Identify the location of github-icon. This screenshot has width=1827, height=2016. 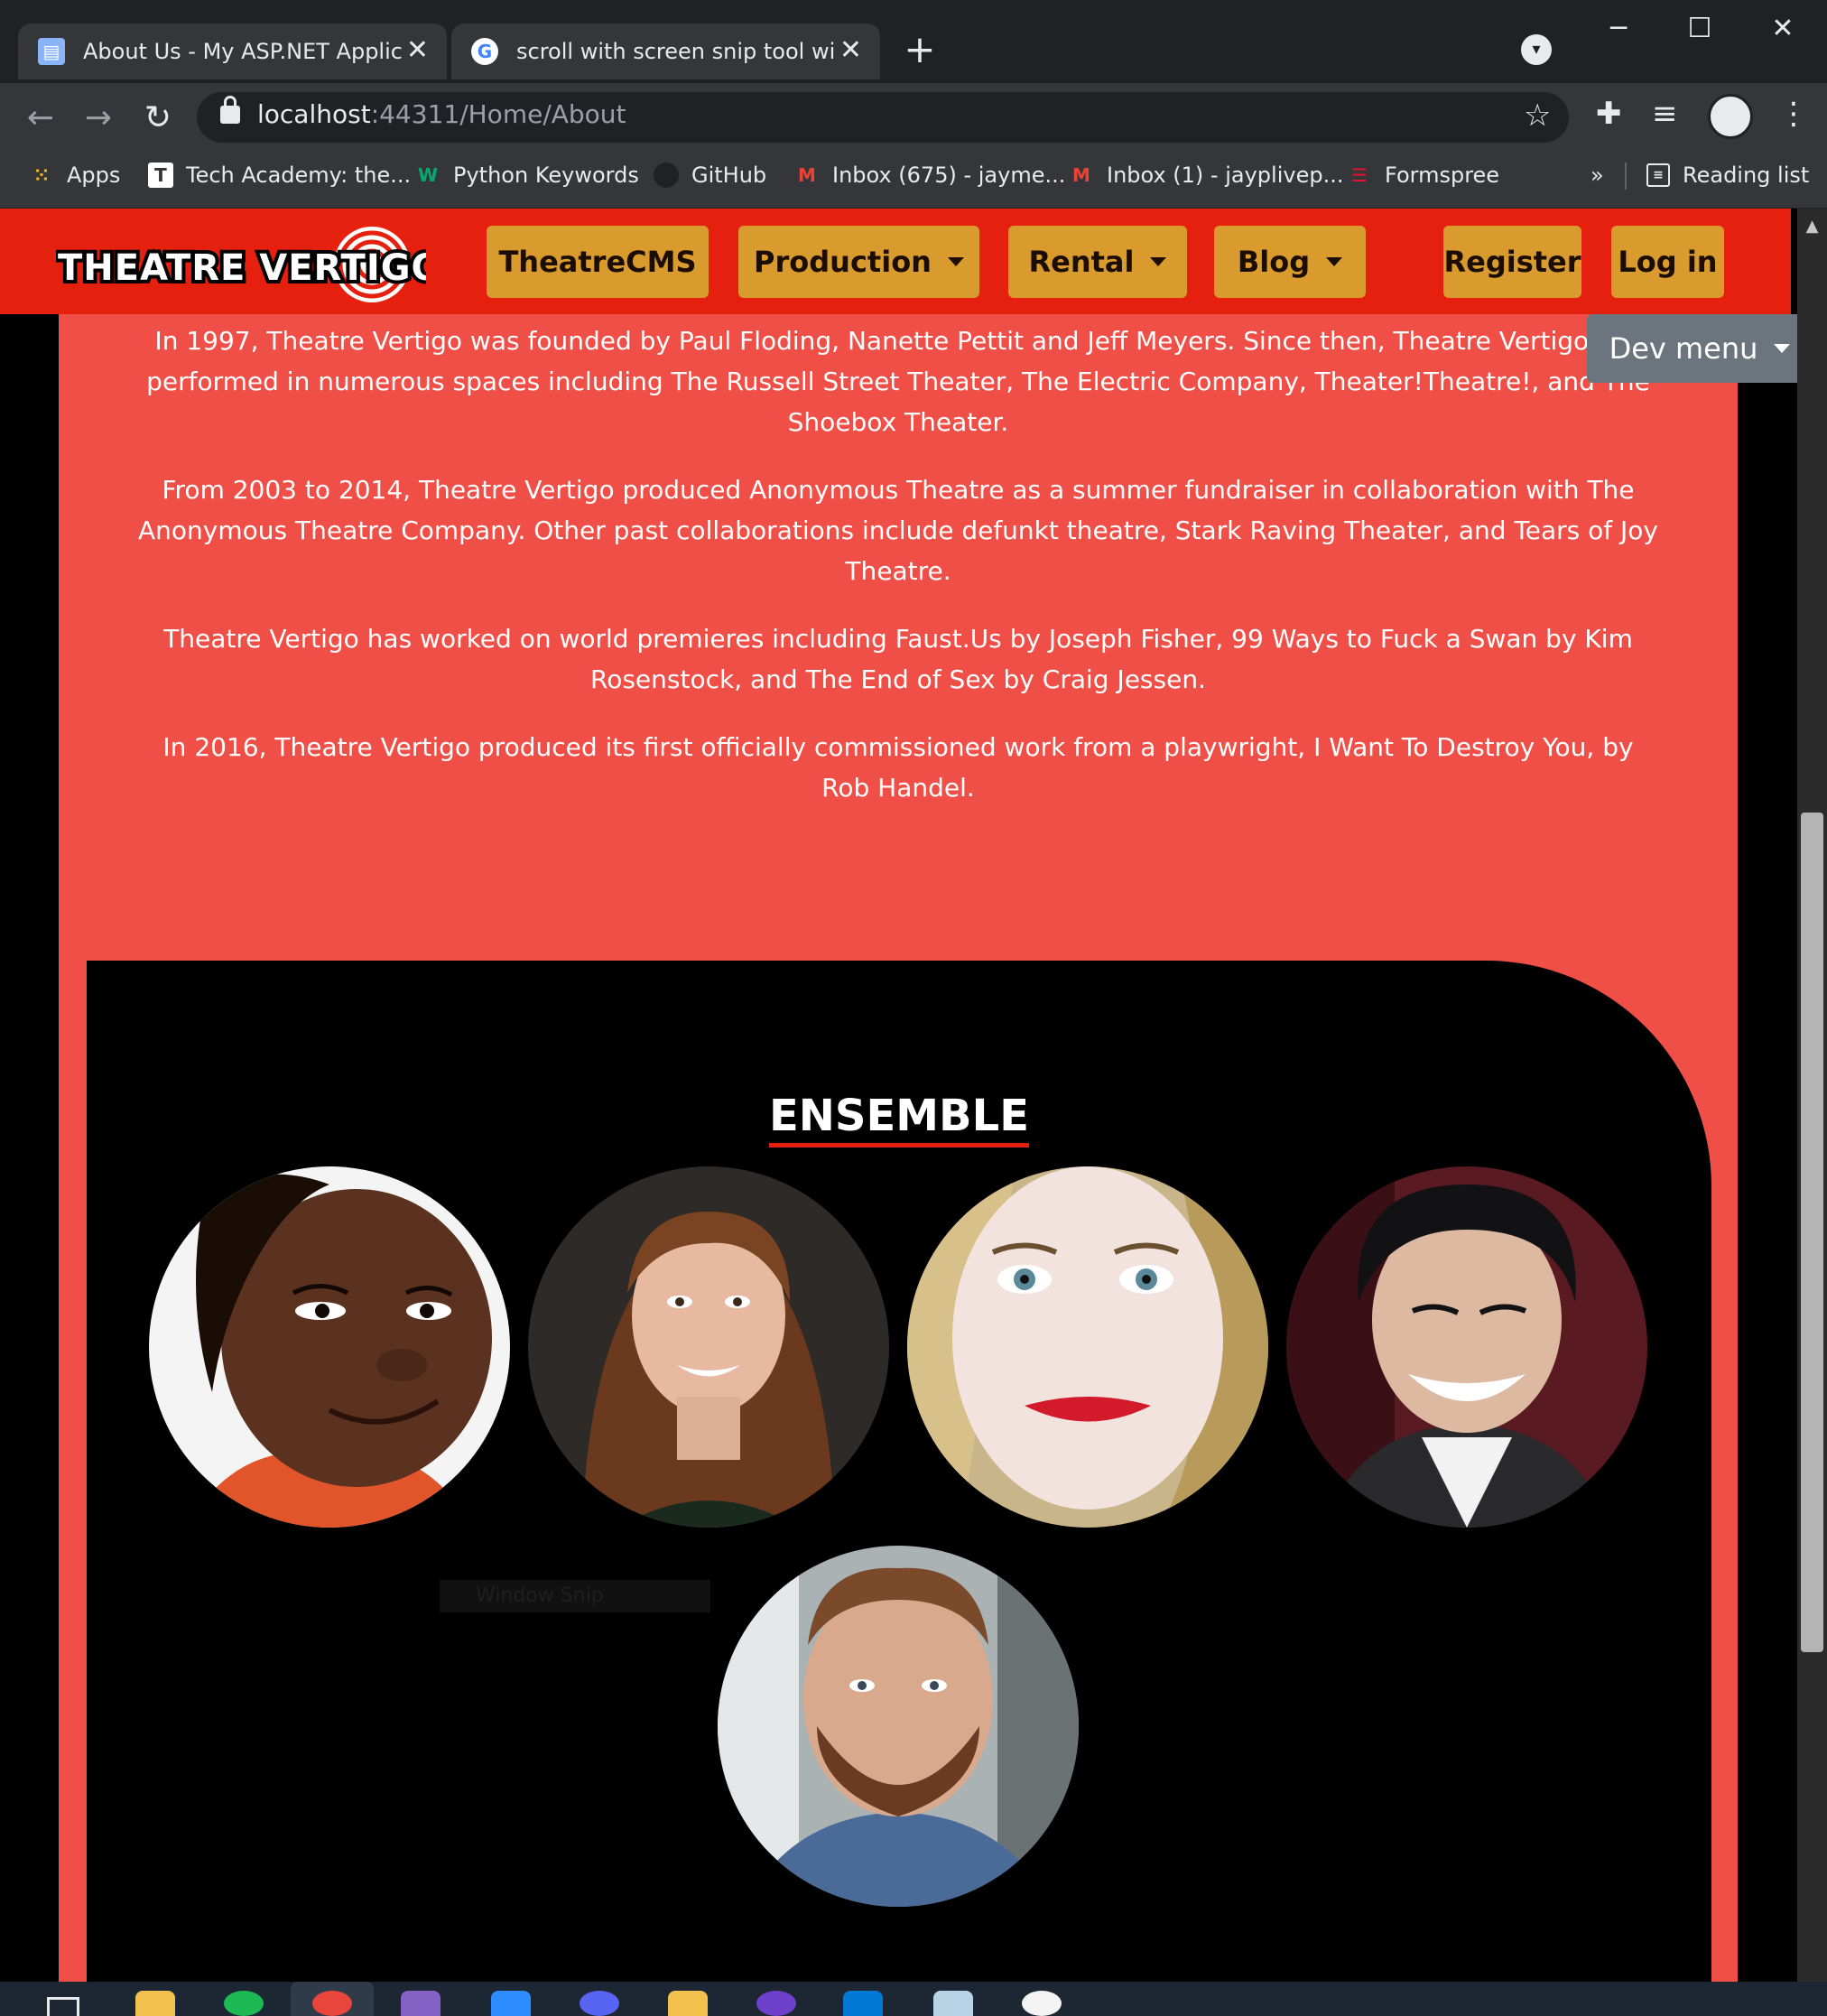
(666, 175).